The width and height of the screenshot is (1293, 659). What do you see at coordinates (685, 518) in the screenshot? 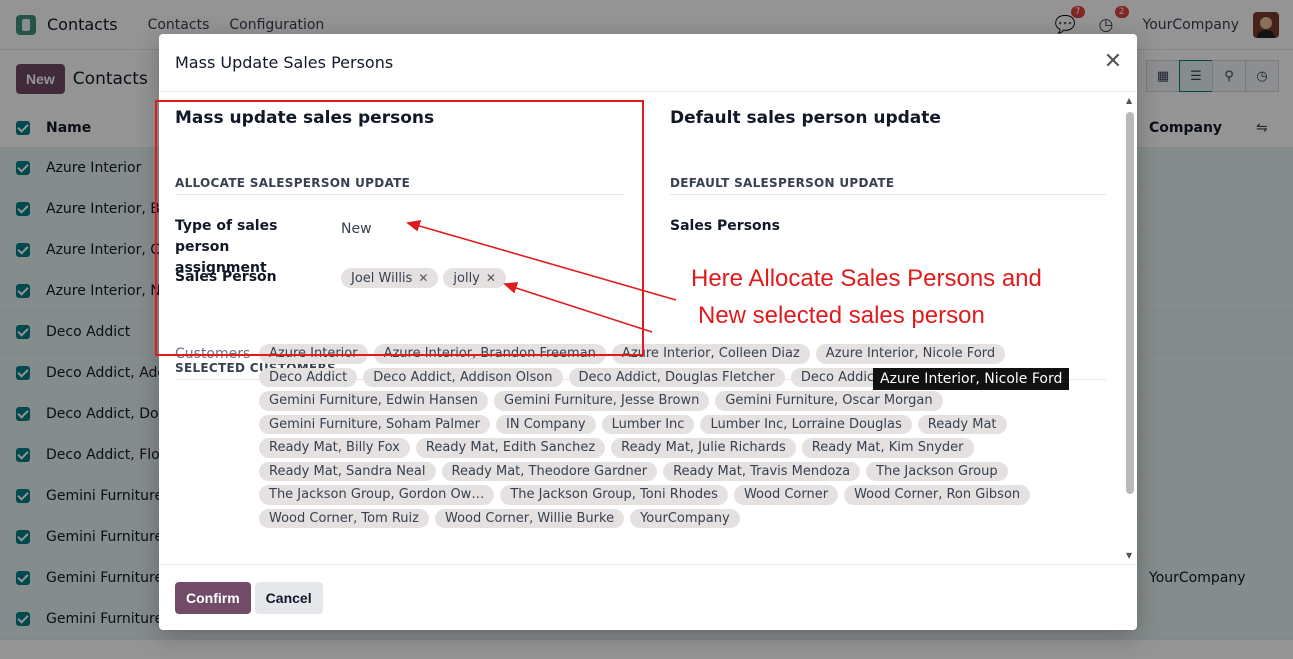
I see `customer-tag: YourCompany` at bounding box center [685, 518].